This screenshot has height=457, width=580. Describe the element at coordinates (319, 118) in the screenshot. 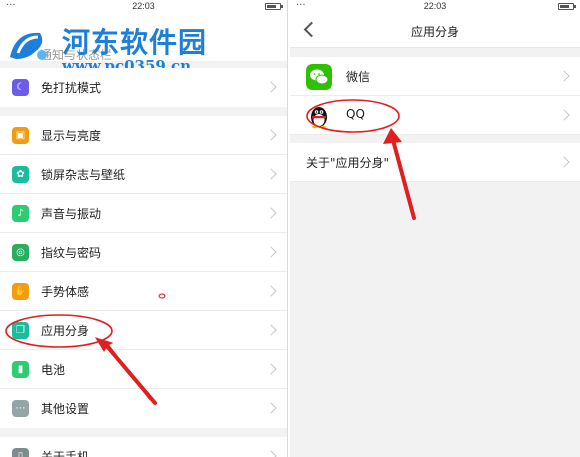

I see `qq-penguin-icon` at that location.